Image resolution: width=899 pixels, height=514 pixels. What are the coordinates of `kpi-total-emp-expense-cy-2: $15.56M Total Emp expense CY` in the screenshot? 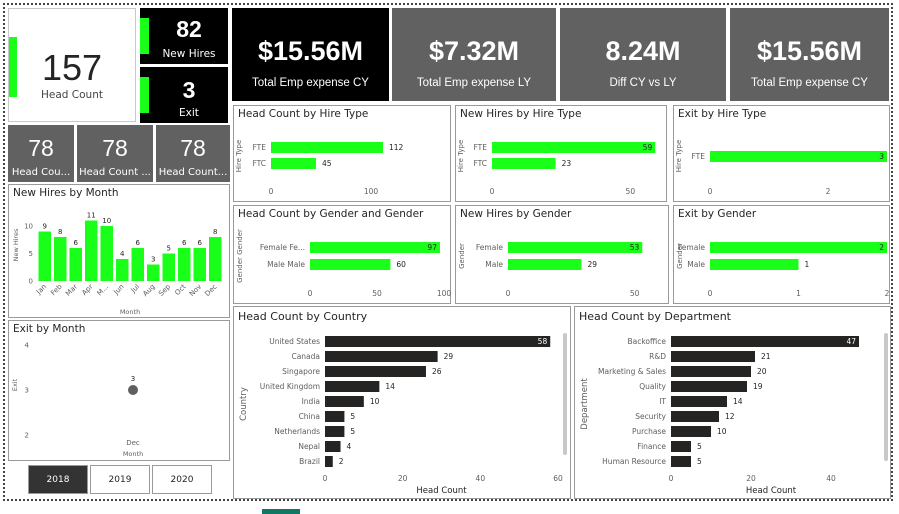 It's located at (809, 54).